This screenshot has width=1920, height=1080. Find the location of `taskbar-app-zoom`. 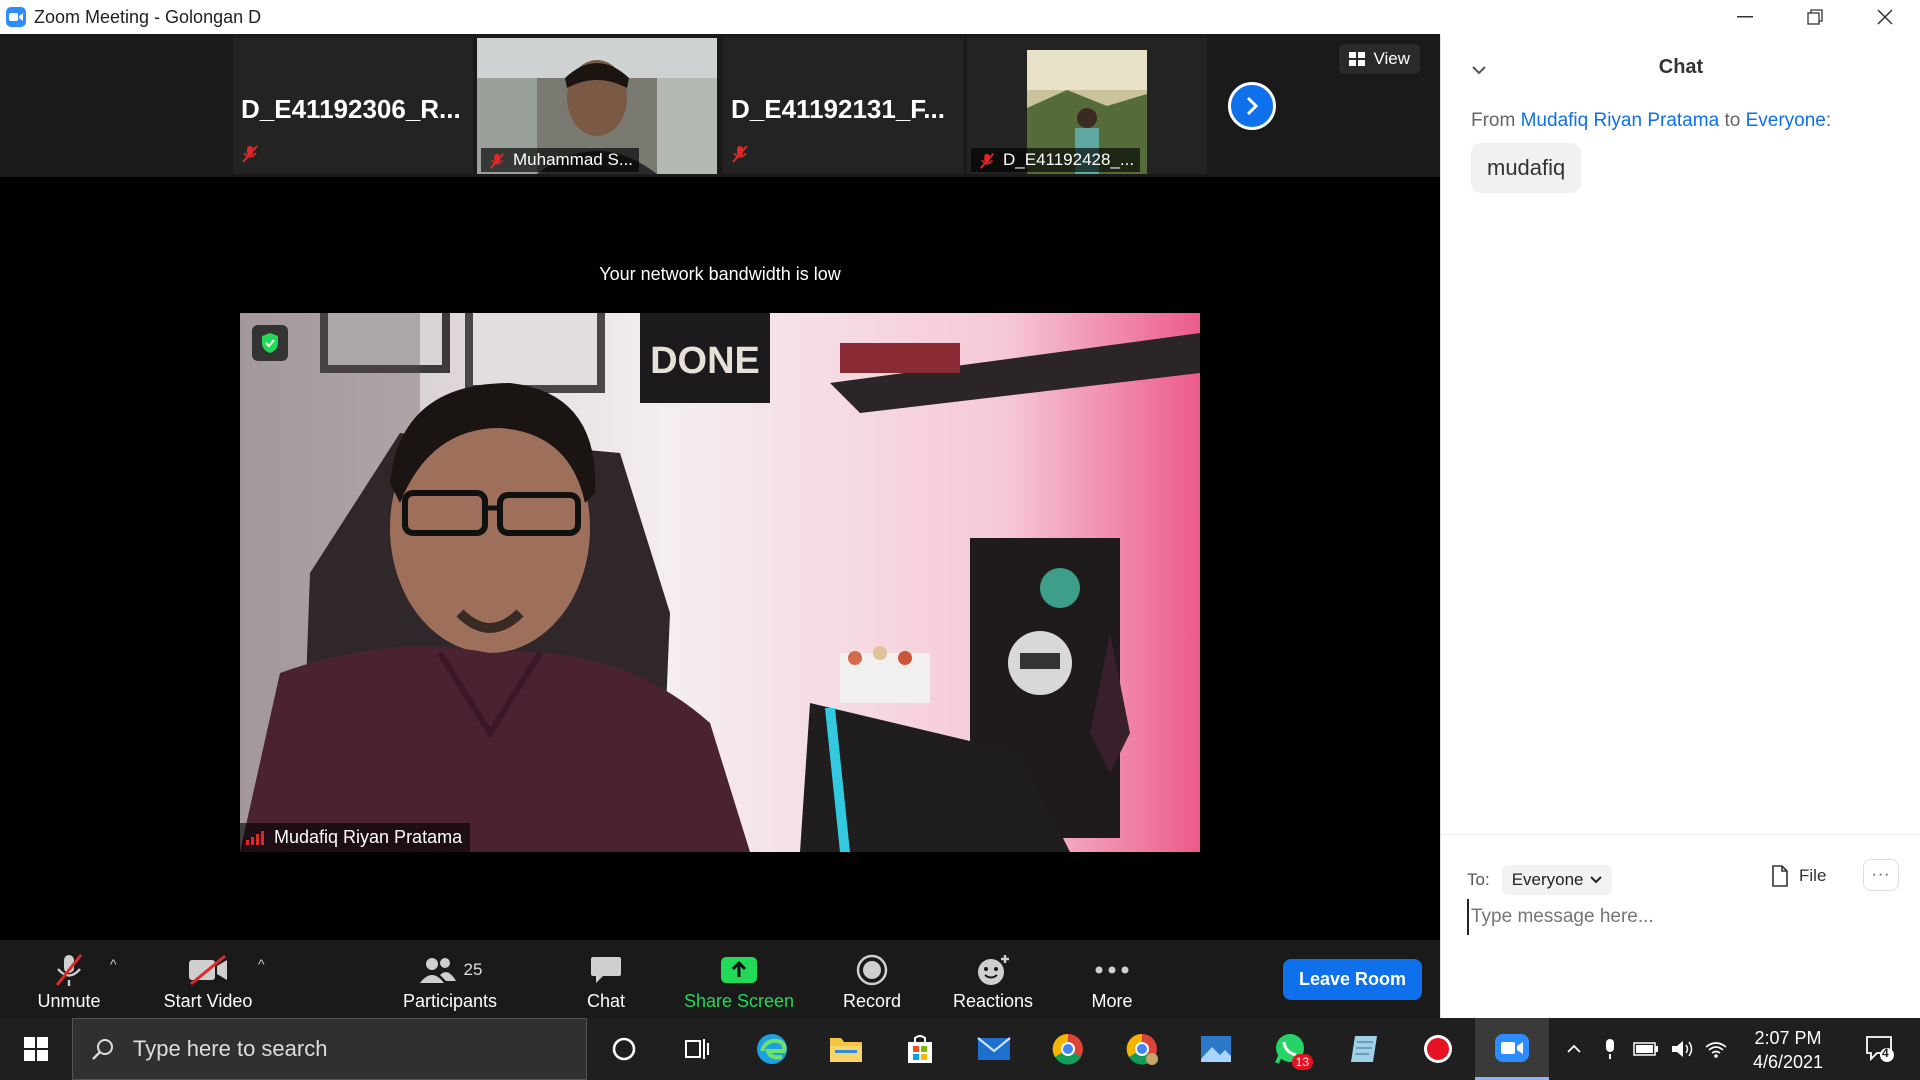

taskbar-app-zoom is located at coordinates (1512, 1049).